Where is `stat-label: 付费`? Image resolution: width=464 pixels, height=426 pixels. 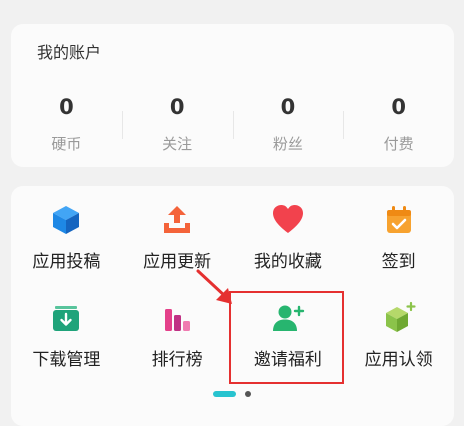 stat-label: 付费 is located at coordinates (398, 144).